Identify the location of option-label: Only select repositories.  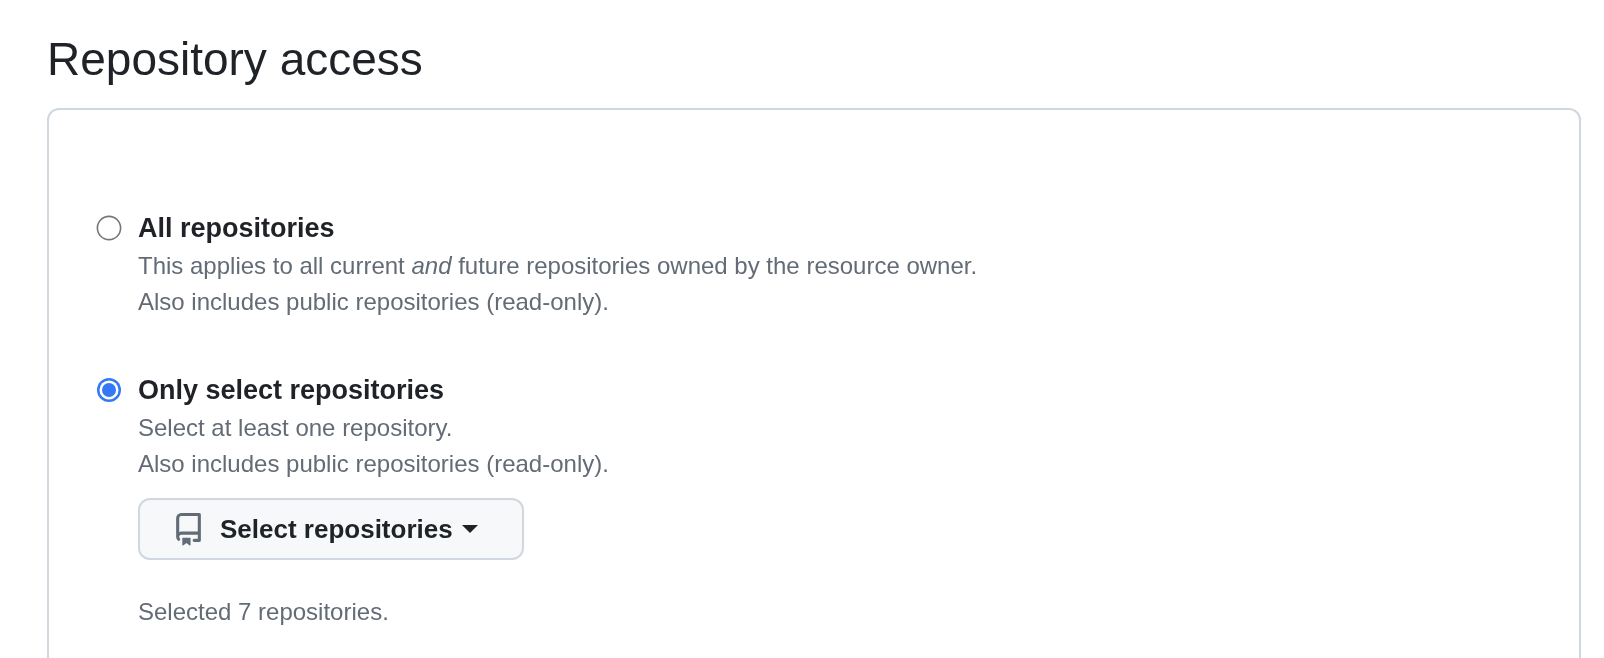
(291, 390).